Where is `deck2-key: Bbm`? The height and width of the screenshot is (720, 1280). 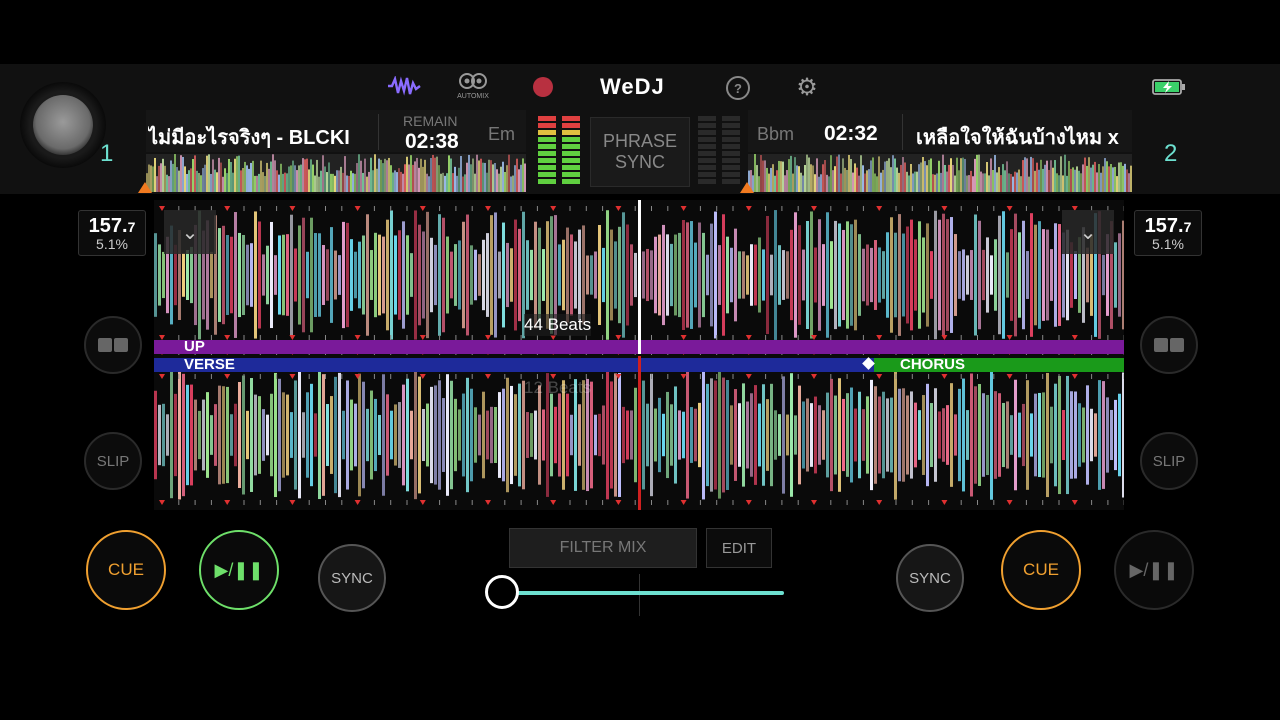
deck2-key: Bbm is located at coordinates (776, 134).